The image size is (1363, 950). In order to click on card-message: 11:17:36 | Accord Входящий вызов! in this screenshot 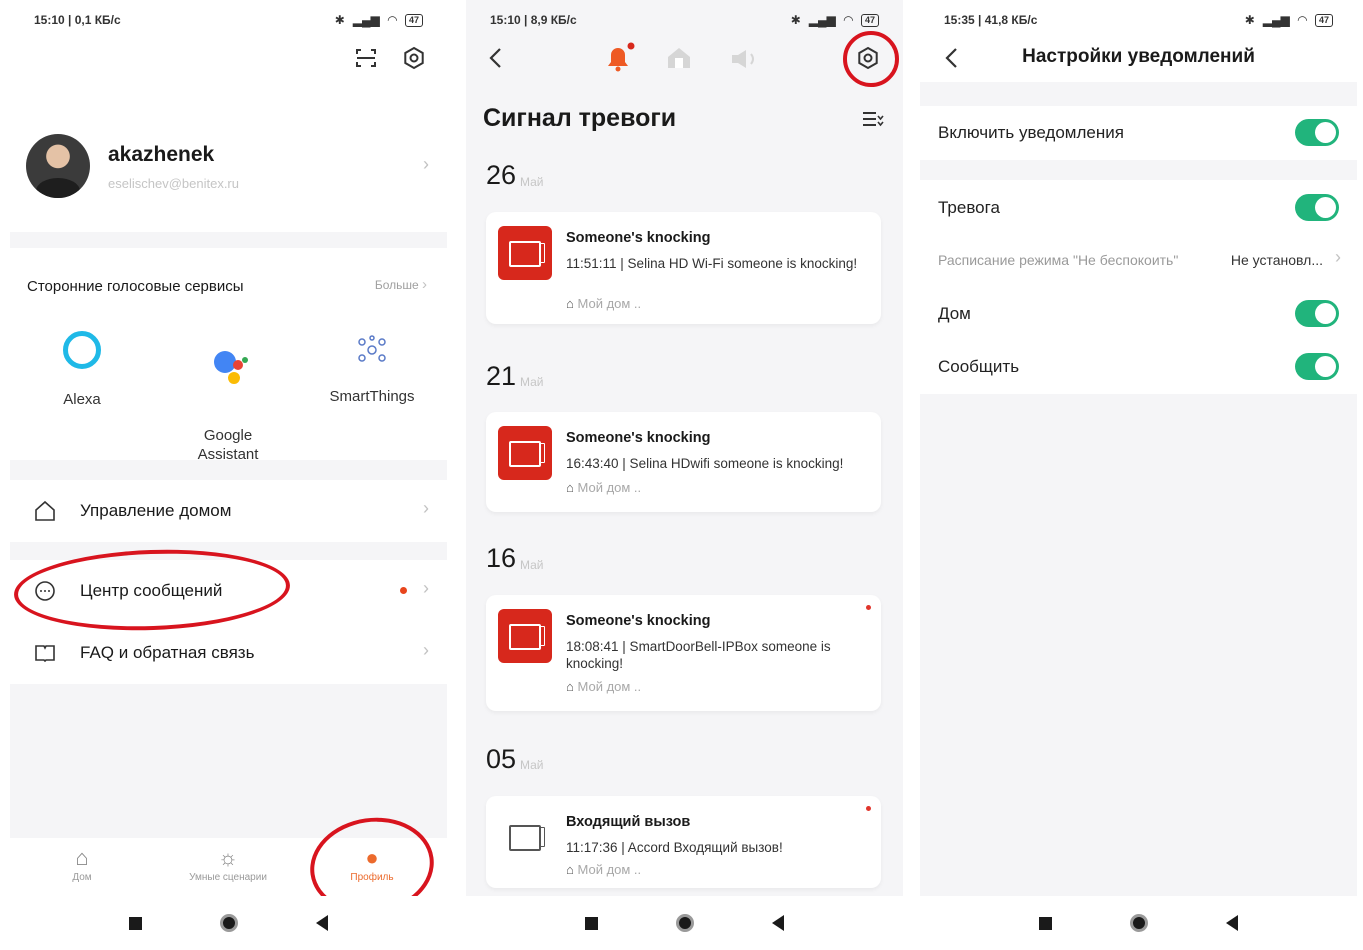, I will do `click(674, 847)`.